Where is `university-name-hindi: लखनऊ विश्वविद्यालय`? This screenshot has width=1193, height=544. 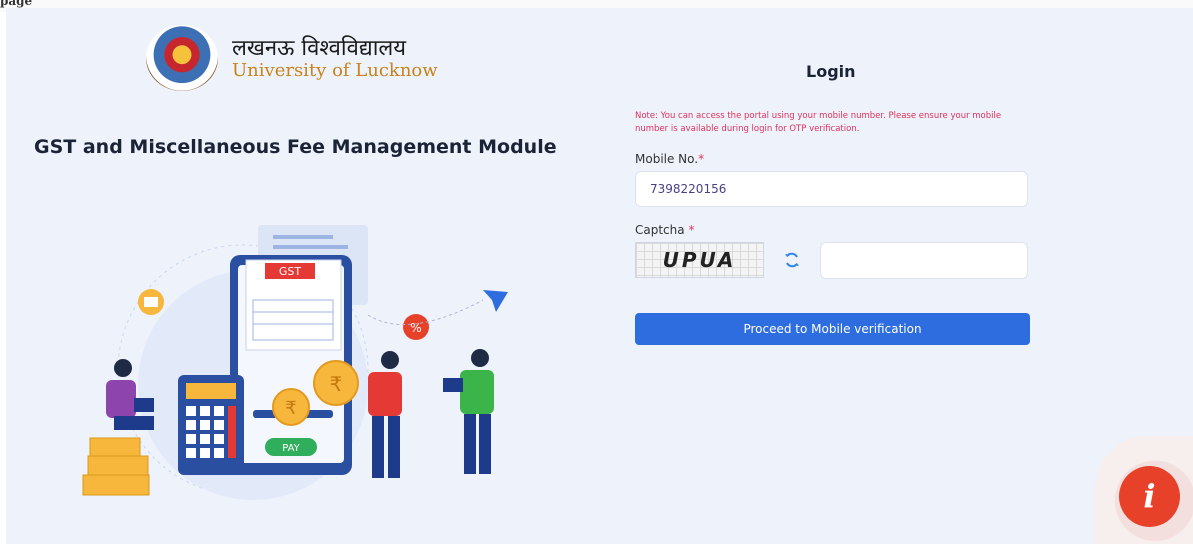
university-name-hindi: लखनऊ विश्वविद्यालय is located at coordinates (319, 48).